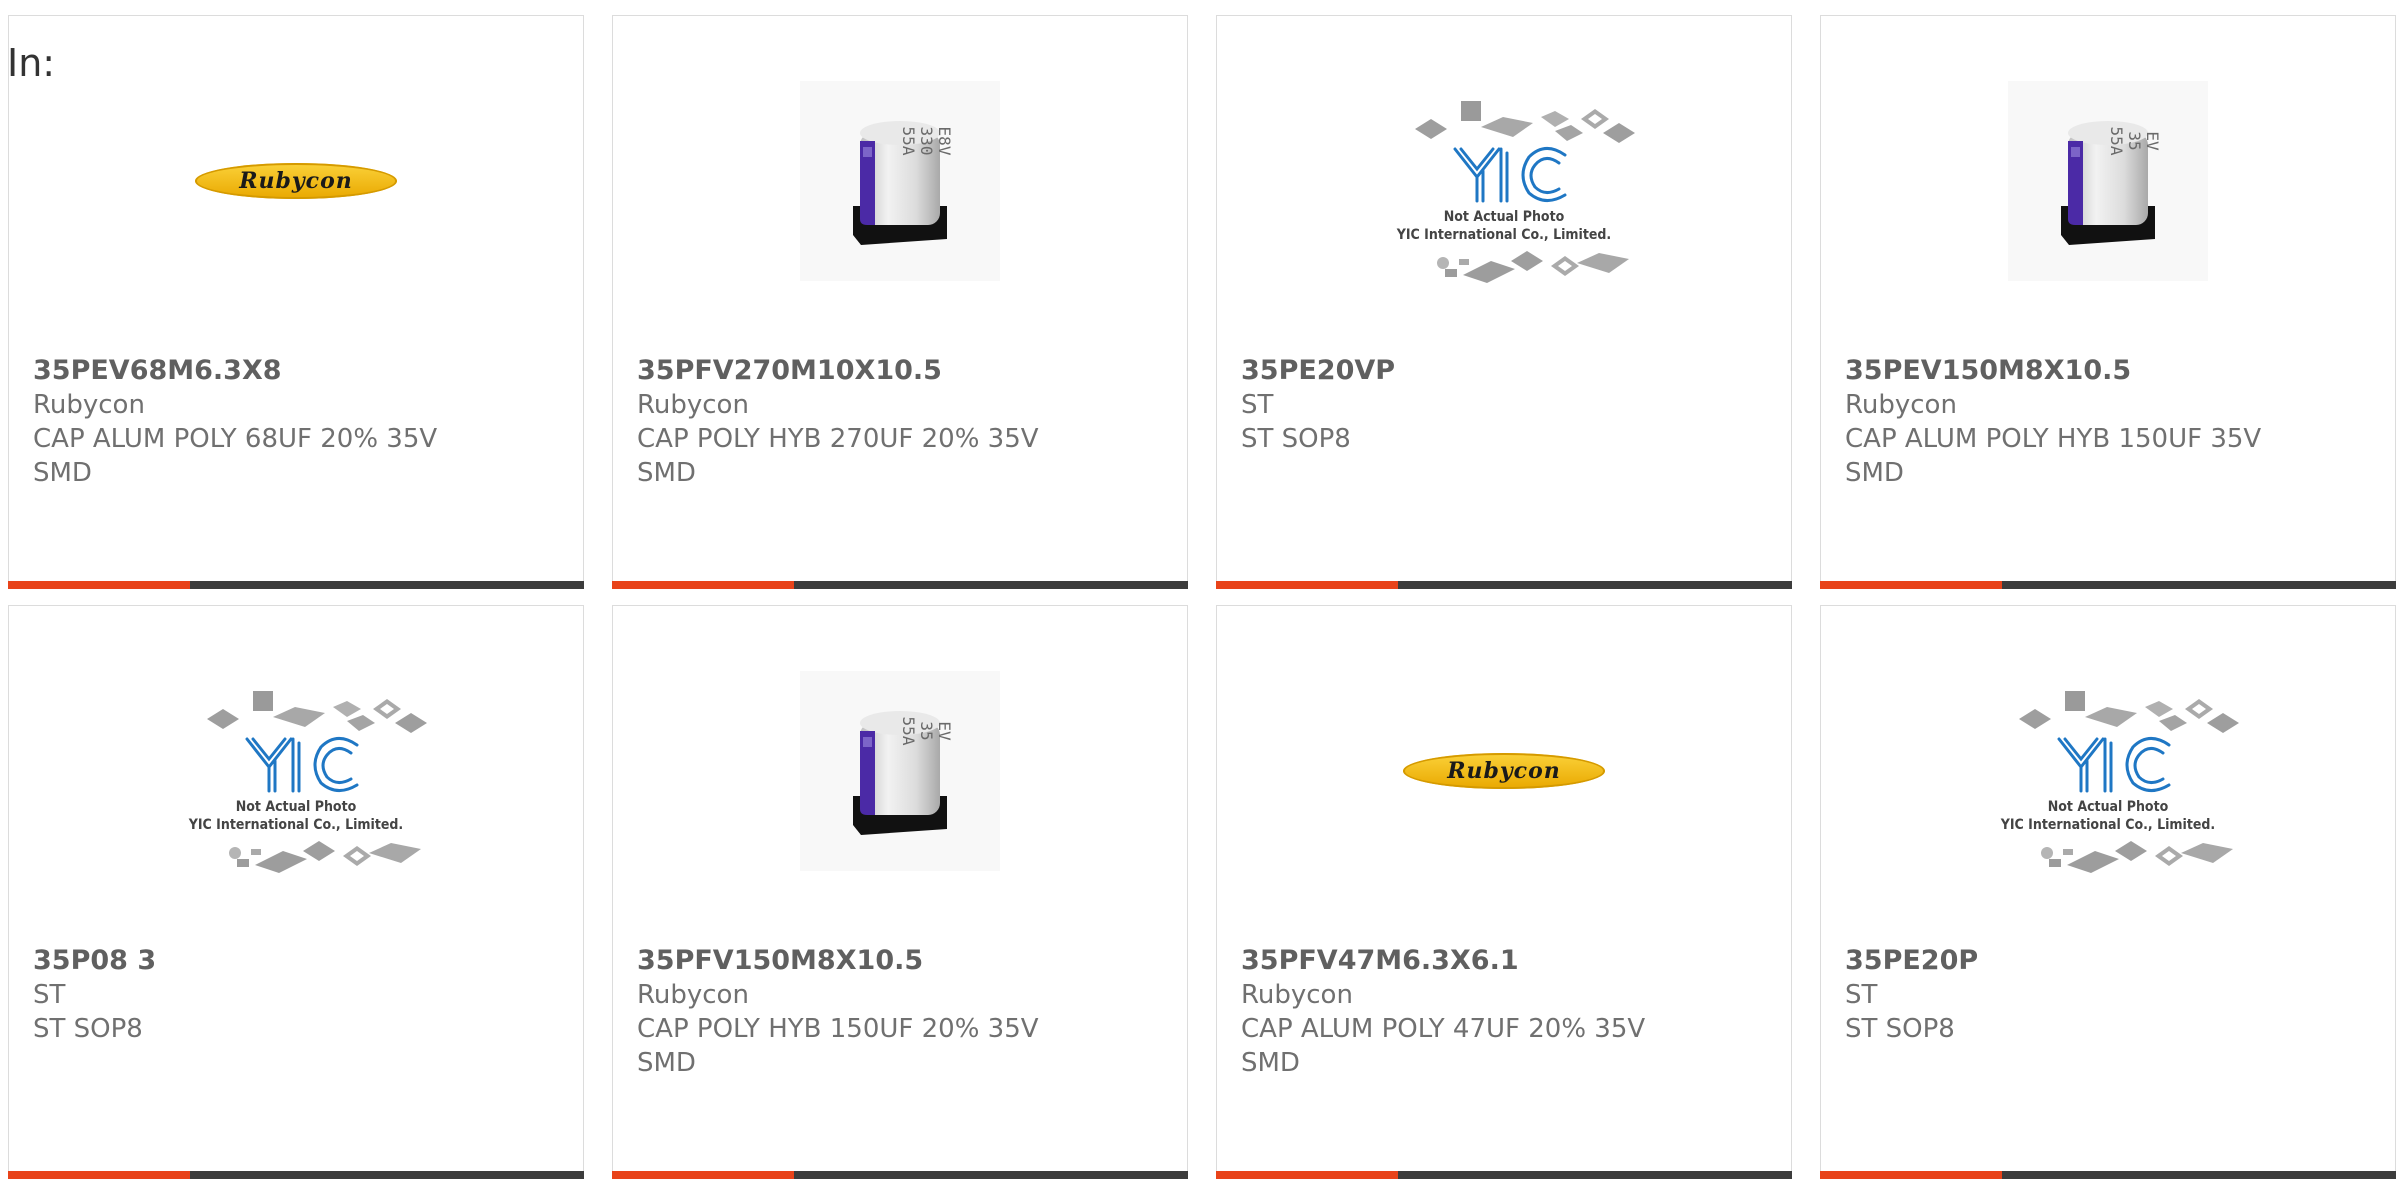 The image size is (2400, 1179). What do you see at coordinates (902, 961) in the screenshot?
I see `part-number: 35PFV150M8X10.5` at bounding box center [902, 961].